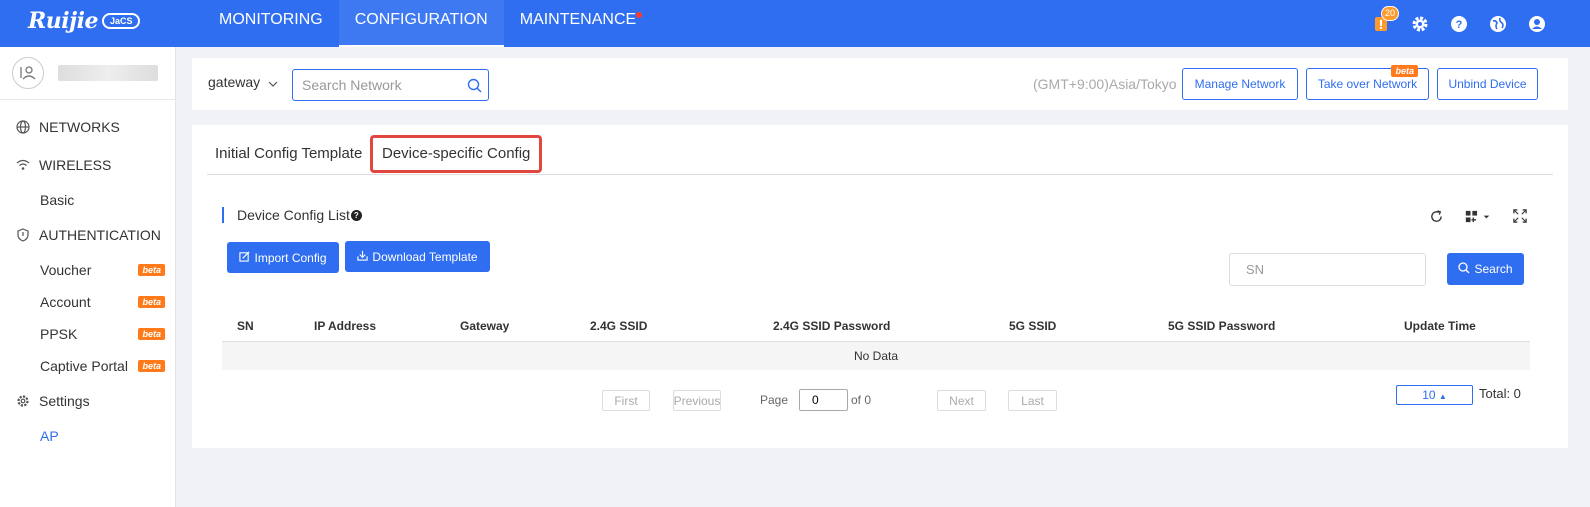 Image resolution: width=1590 pixels, height=507 pixels. I want to click on page-total-label: of 0, so click(861, 400).